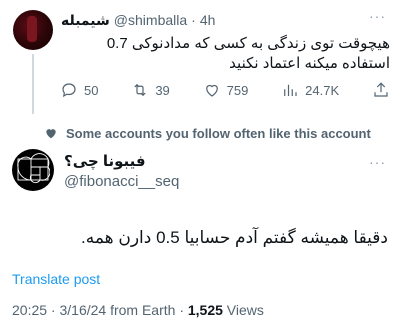 The height and width of the screenshot is (331, 400). Describe the element at coordinates (162, 90) in the screenshot. I see `retweet-count: 39` at that location.